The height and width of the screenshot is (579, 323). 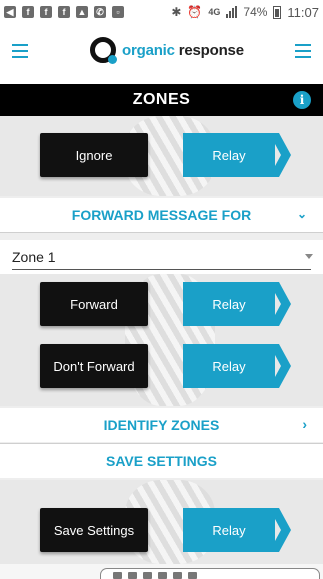 What do you see at coordinates (100, 12) in the screenshot?
I see `voicemail-icon: ✆` at bounding box center [100, 12].